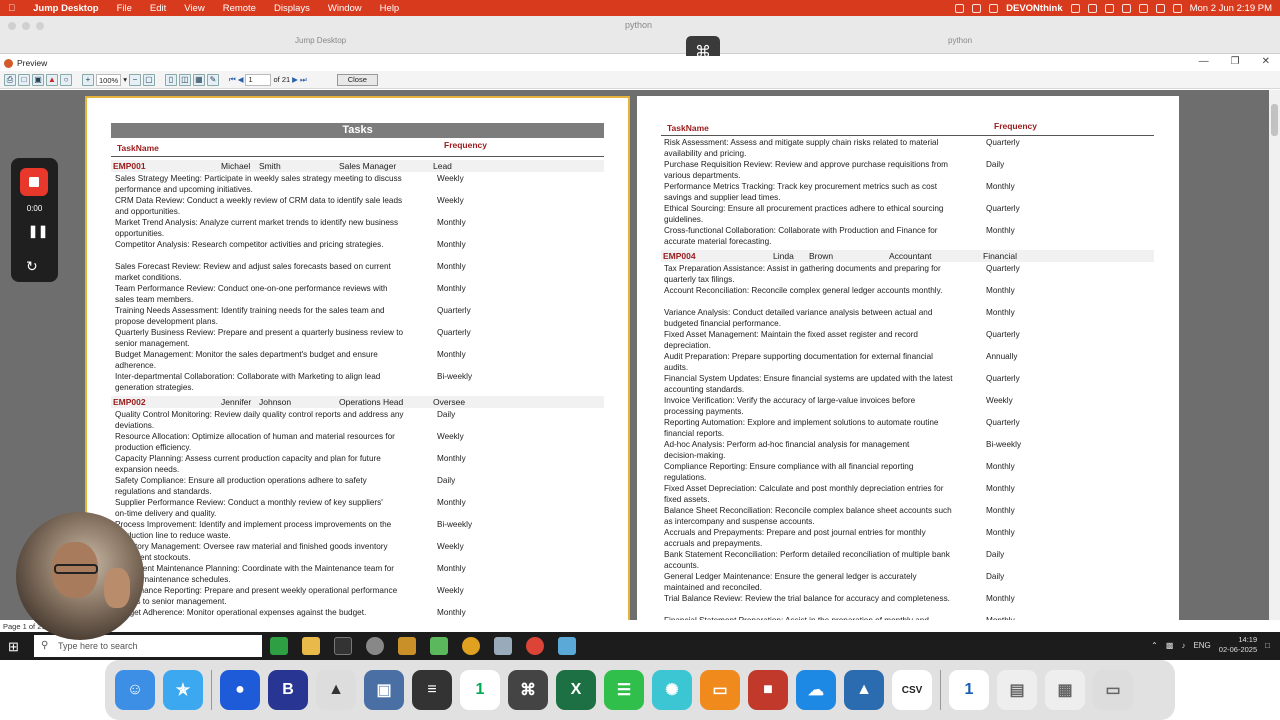 The width and height of the screenshot is (1280, 720). I want to click on single-page-icon: ▯, so click(170, 79).